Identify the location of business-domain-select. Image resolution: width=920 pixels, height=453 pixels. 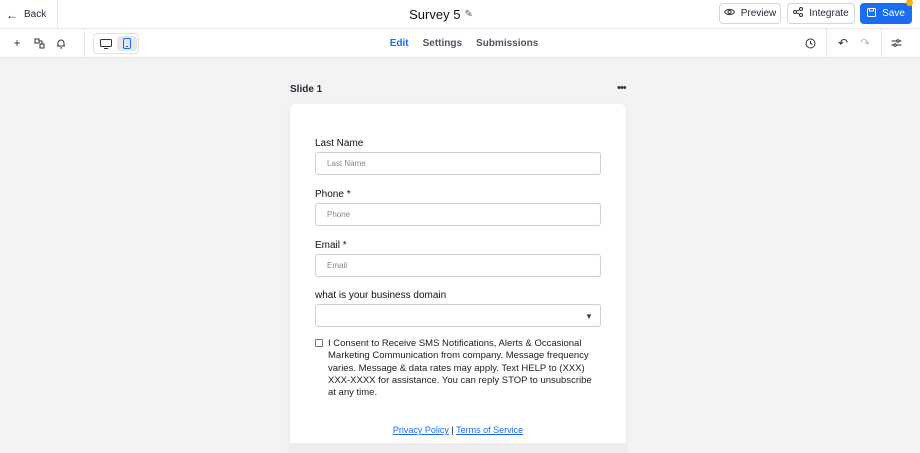
(458, 315).